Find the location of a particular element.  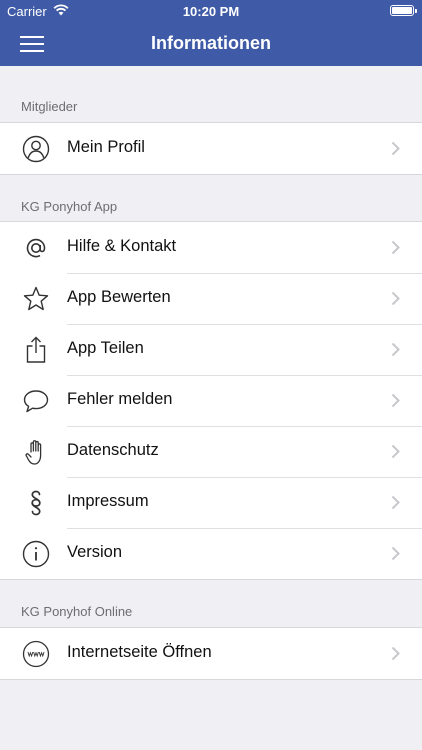

list-item-impressum: Impressum is located at coordinates (211, 502).